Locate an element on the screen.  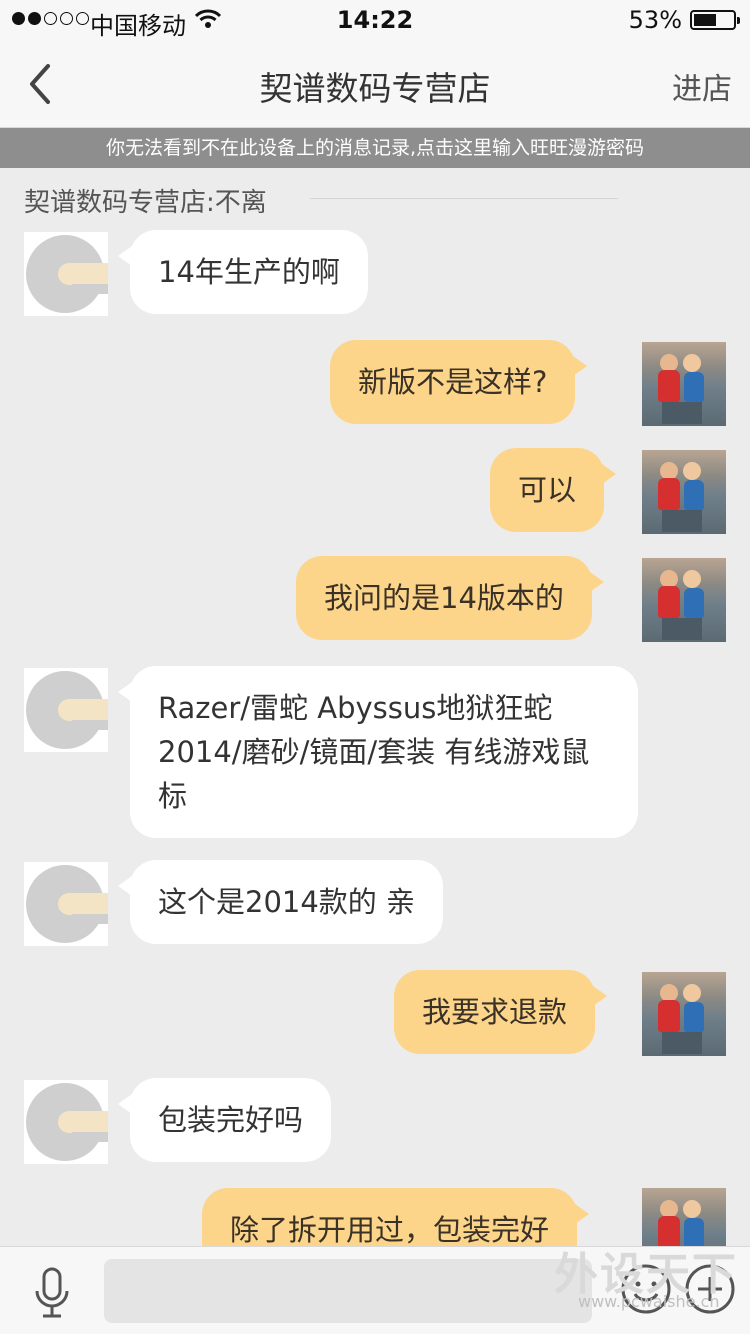
message-bubble: 可以 is located at coordinates (553, 490).